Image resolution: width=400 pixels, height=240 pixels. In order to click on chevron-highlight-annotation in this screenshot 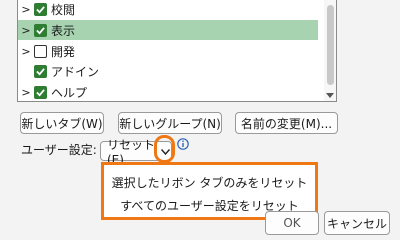, I will do `click(164, 149)`.